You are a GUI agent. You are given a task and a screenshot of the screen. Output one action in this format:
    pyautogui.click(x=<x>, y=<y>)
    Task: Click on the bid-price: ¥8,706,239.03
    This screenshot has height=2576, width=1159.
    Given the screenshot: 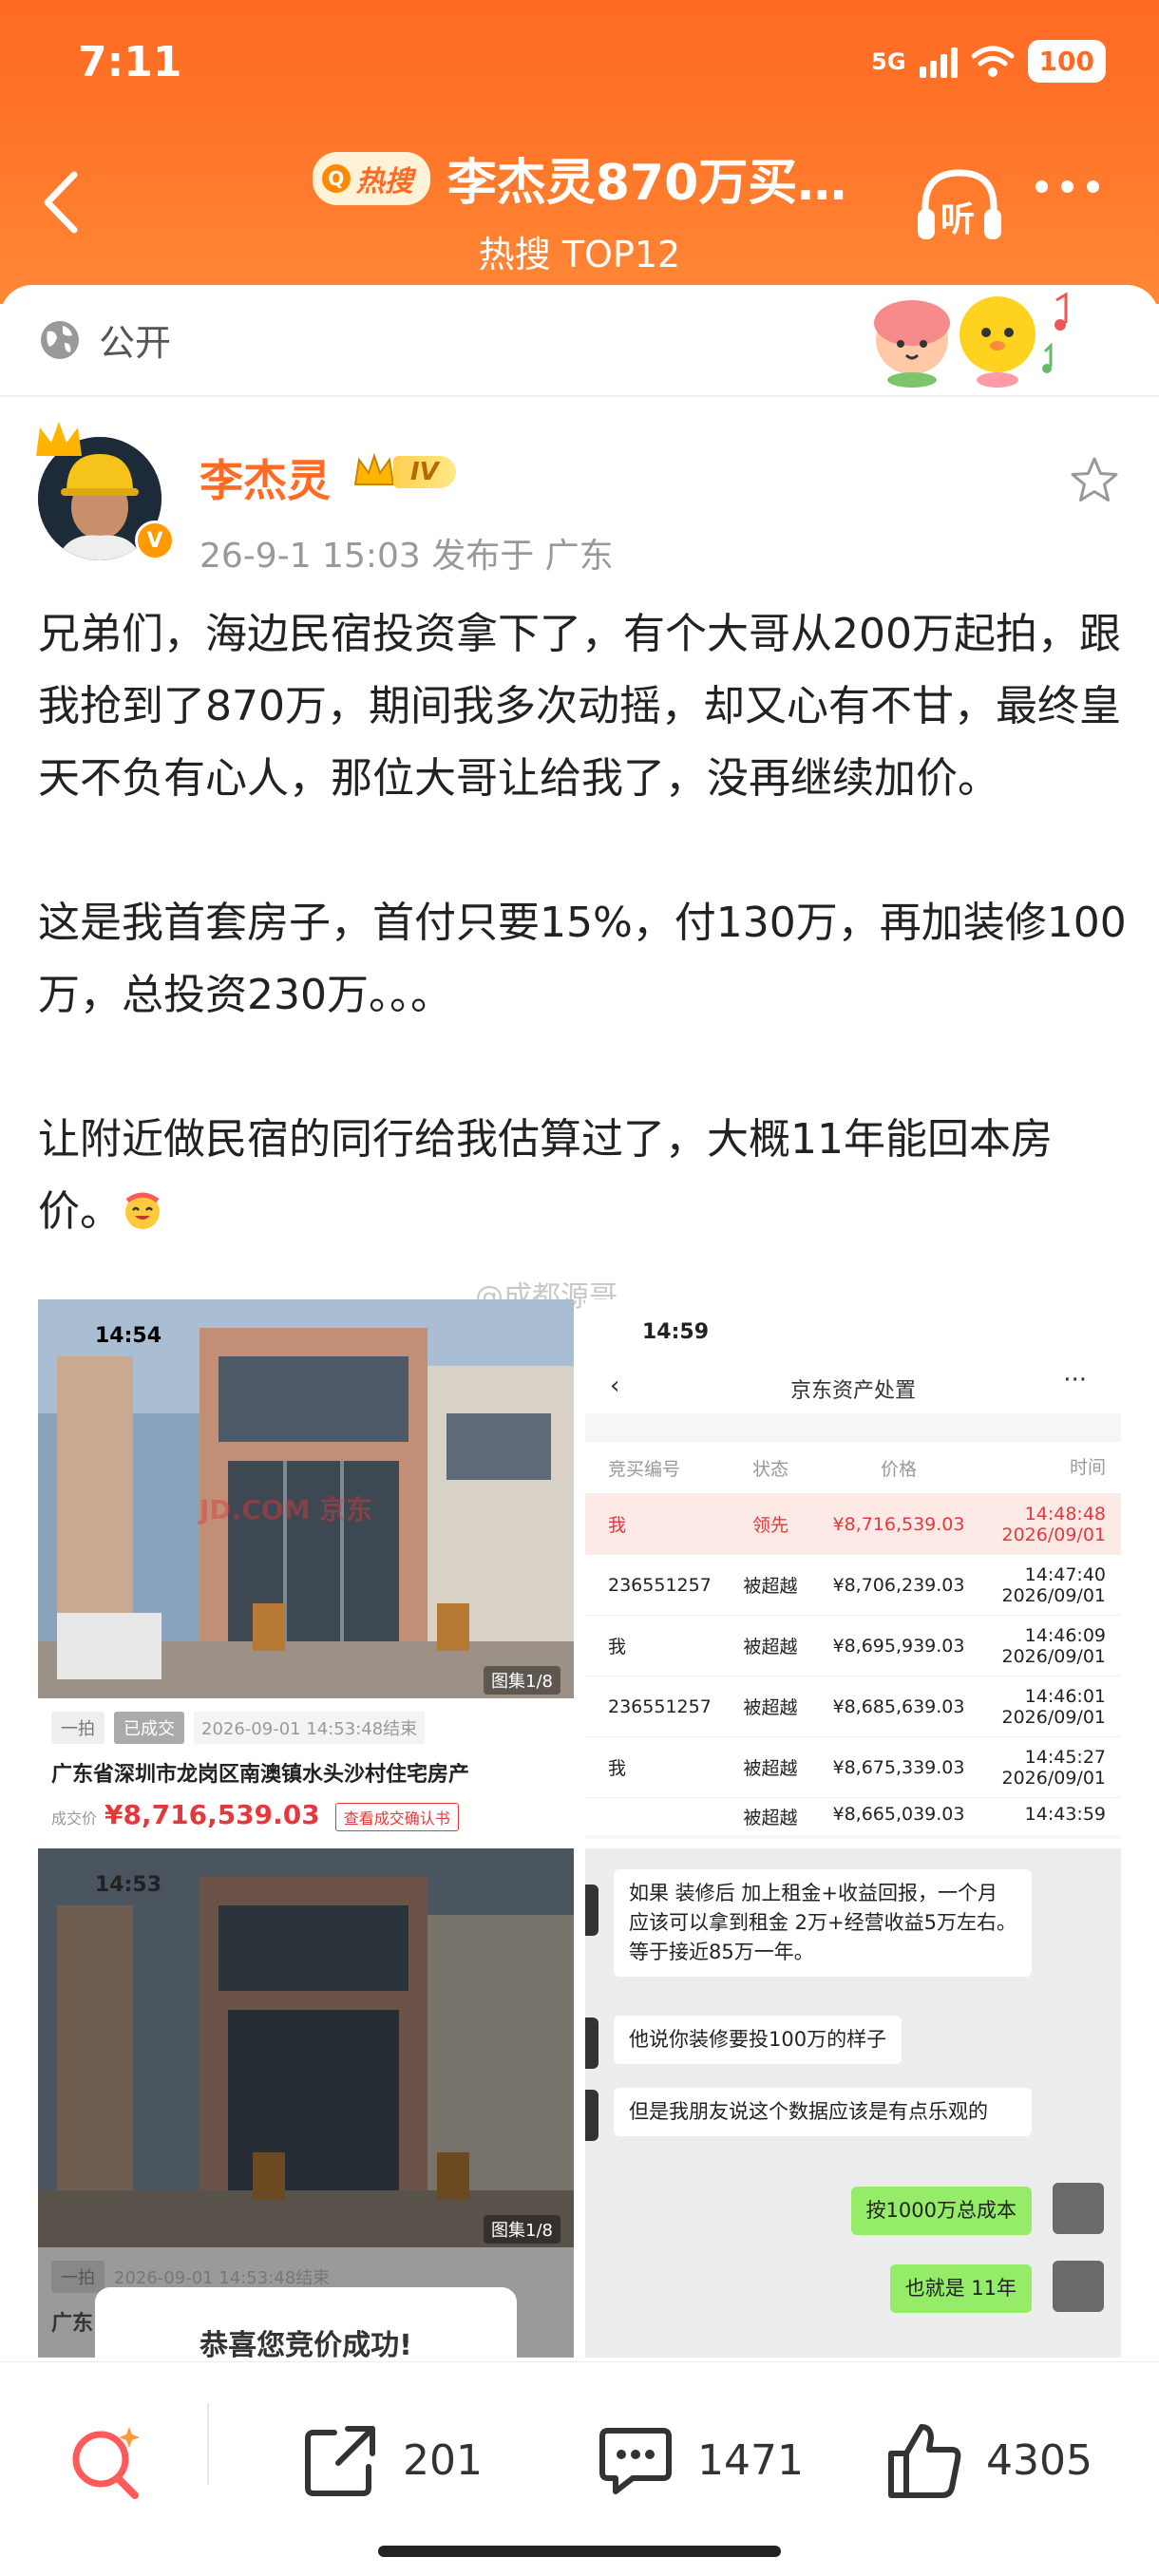 What is the action you would take?
    pyautogui.click(x=898, y=1585)
    